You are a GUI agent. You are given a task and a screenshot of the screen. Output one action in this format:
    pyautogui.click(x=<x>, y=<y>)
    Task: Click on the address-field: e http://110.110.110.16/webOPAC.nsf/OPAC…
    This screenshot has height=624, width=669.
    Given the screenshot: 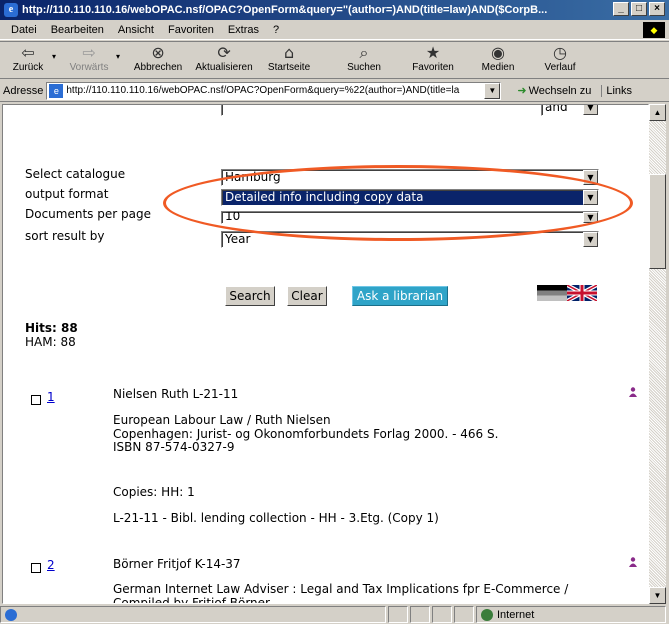 What is the action you would take?
    pyautogui.click(x=274, y=90)
    